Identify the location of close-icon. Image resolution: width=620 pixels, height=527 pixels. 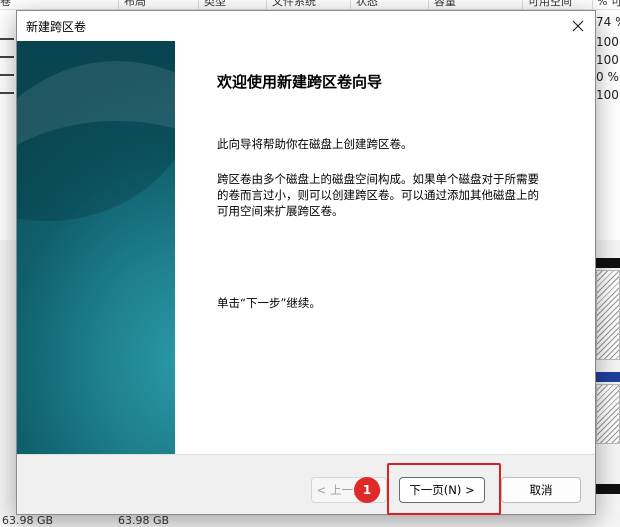
(578, 26).